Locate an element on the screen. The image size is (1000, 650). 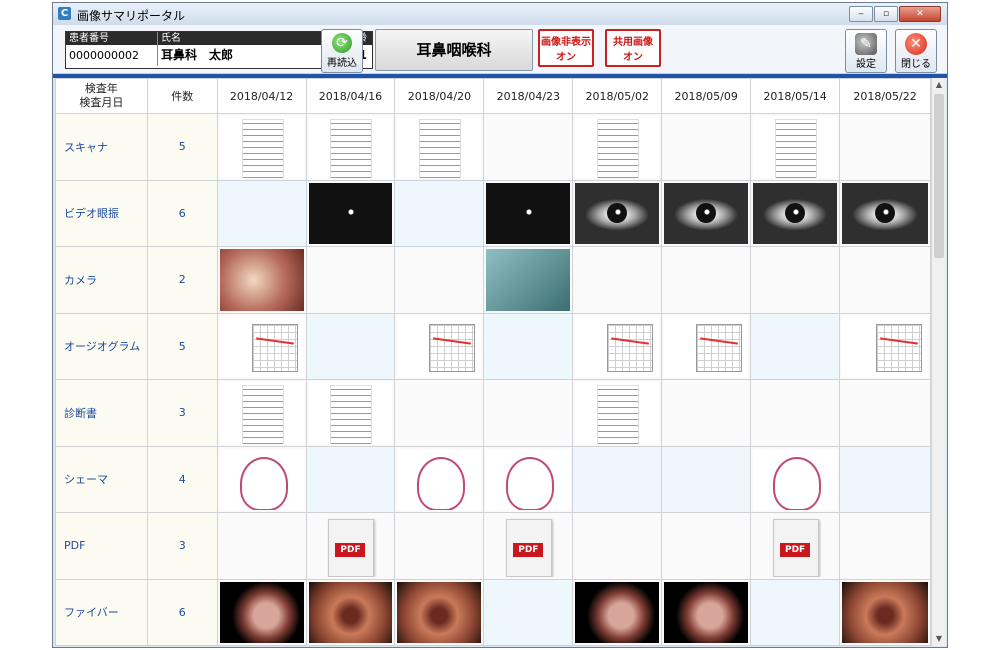
row-category-label: カメラ is located at coordinates (101, 280).